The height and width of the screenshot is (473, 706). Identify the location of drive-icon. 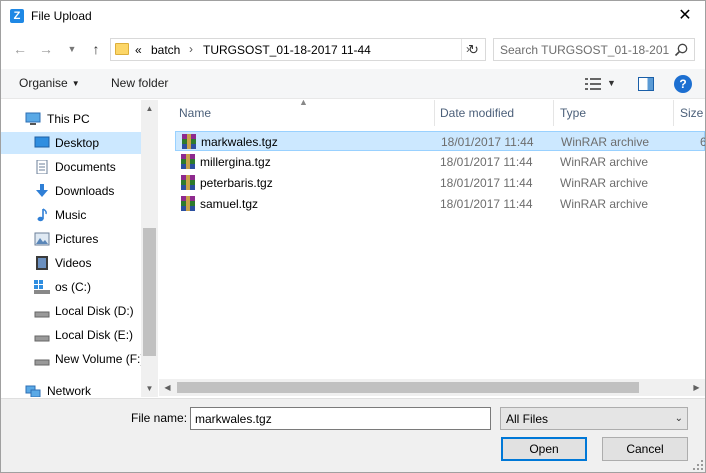
(42, 338).